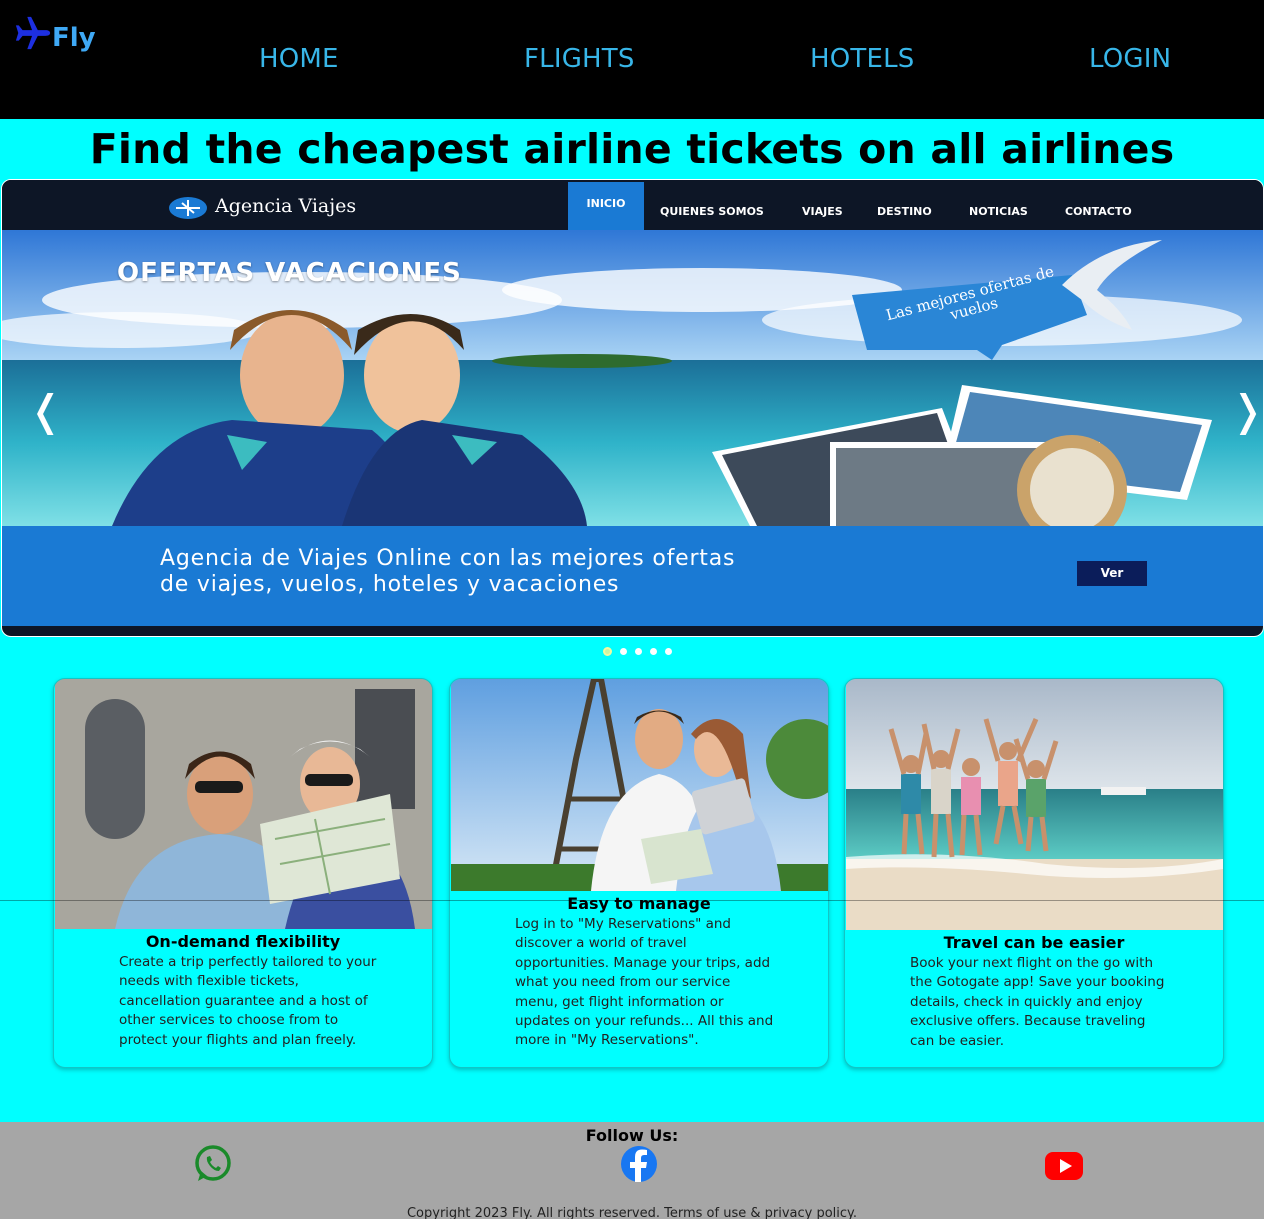 Image resolution: width=1264 pixels, height=1219 pixels. Describe the element at coordinates (632, 1135) in the screenshot. I see `follow-us-label: Follow Us:` at that location.